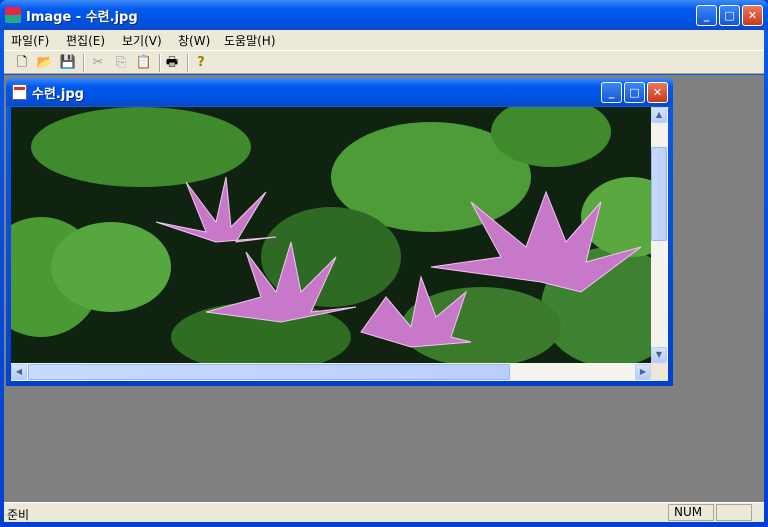  Describe the element at coordinates (659, 194) in the screenshot. I see `vertical-scroll-thumb` at that location.